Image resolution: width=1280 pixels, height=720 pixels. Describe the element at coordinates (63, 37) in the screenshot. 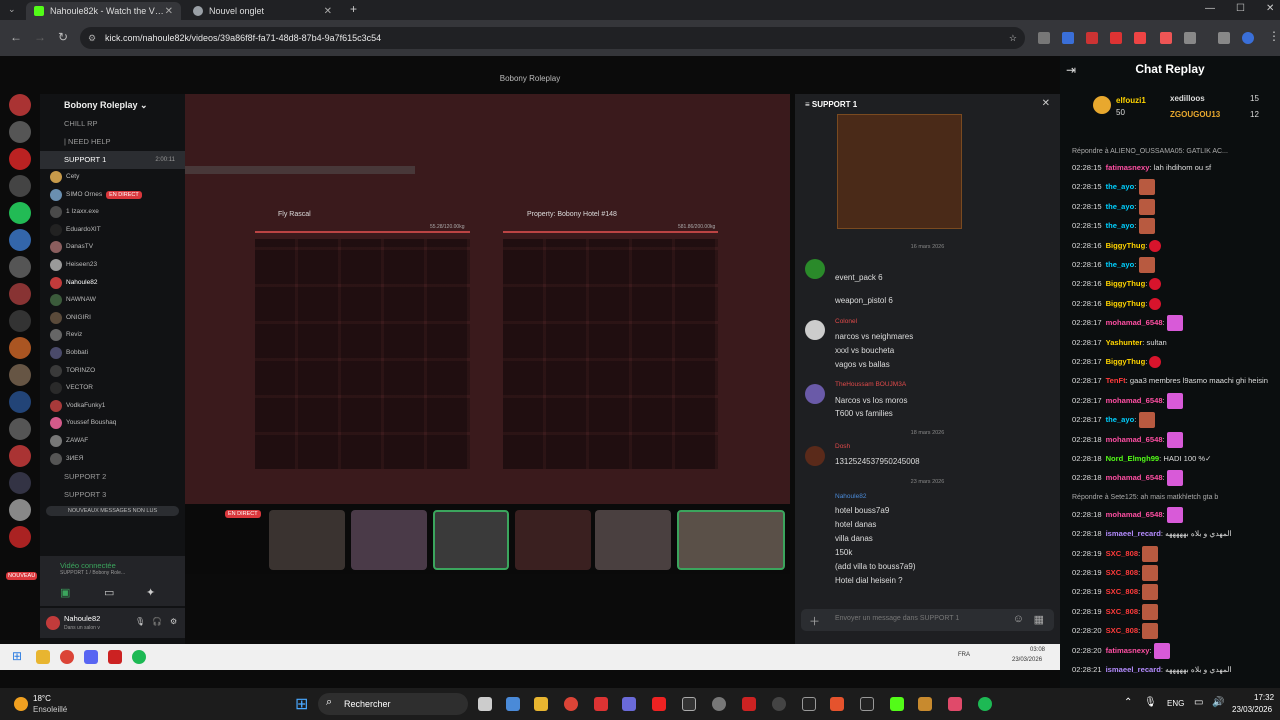

I see `reload-icon: ↻` at that location.